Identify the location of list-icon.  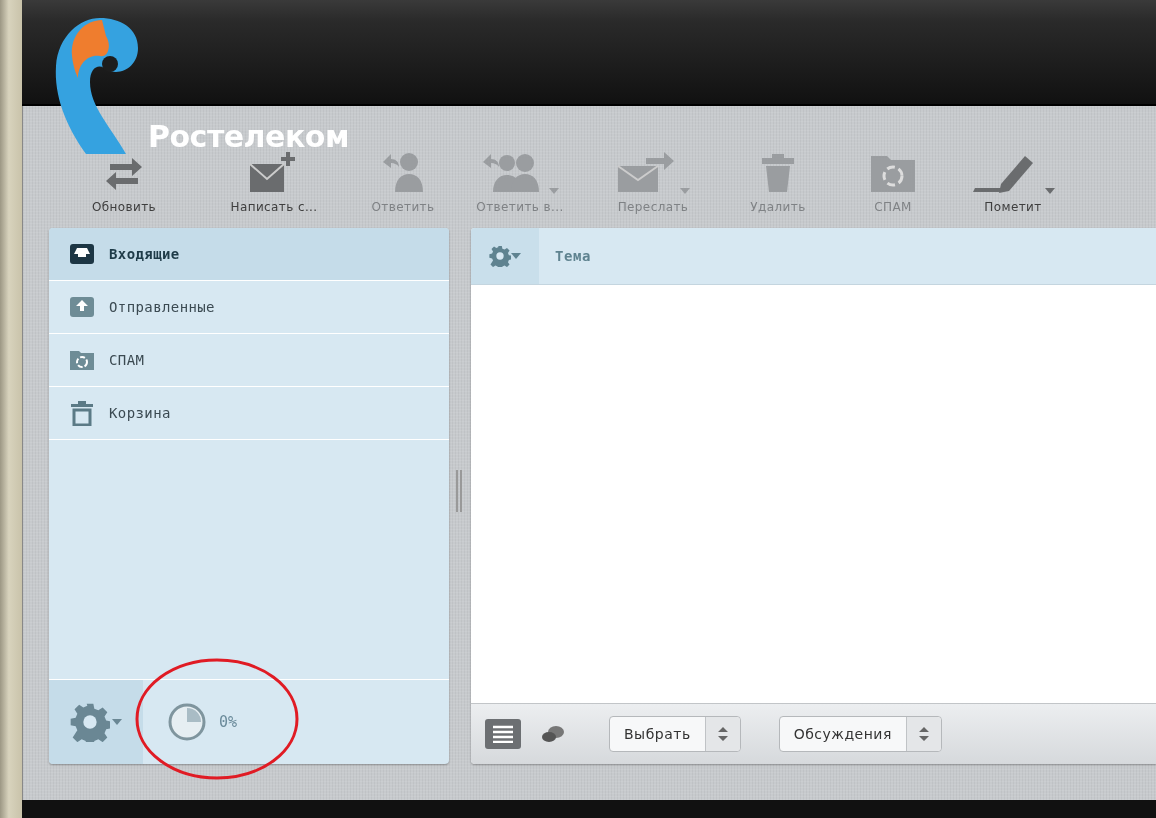
(503, 734).